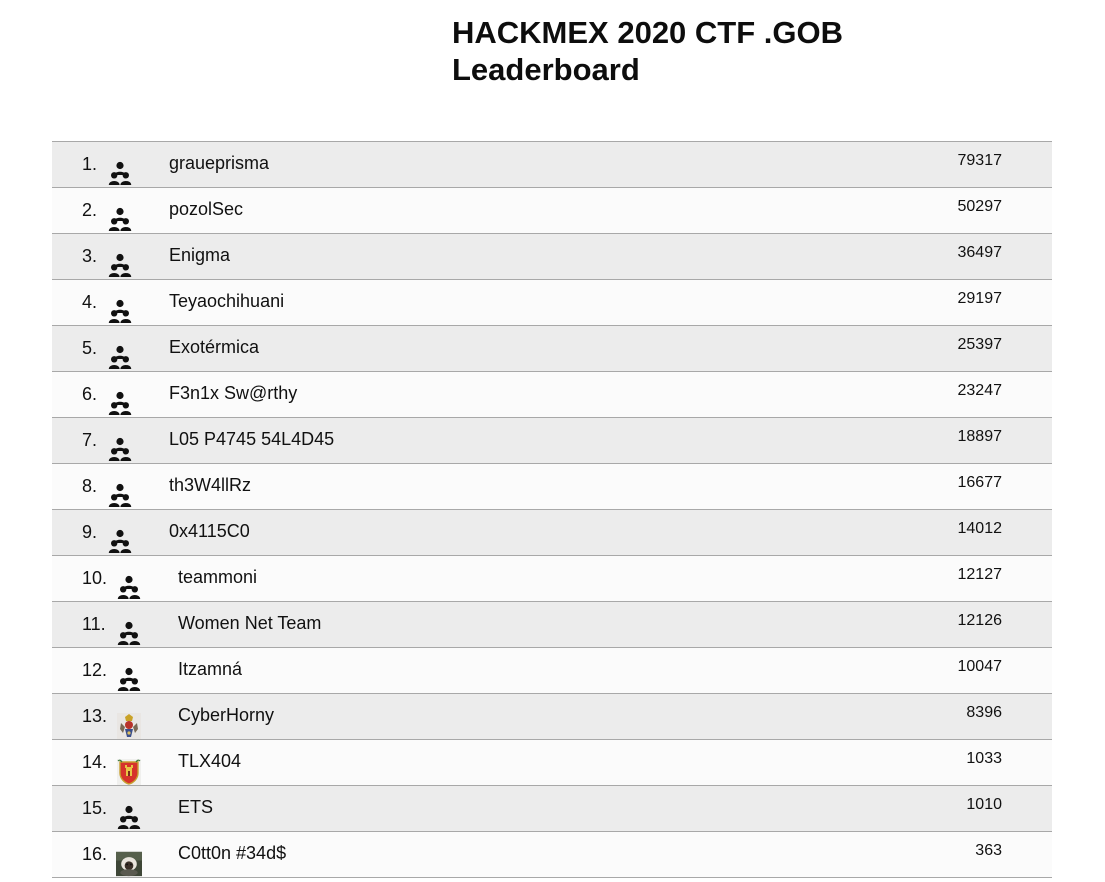 This screenshot has width=1105, height=882. I want to click on leaderboard-row: 5. Exotérmica 25397, so click(552, 349).